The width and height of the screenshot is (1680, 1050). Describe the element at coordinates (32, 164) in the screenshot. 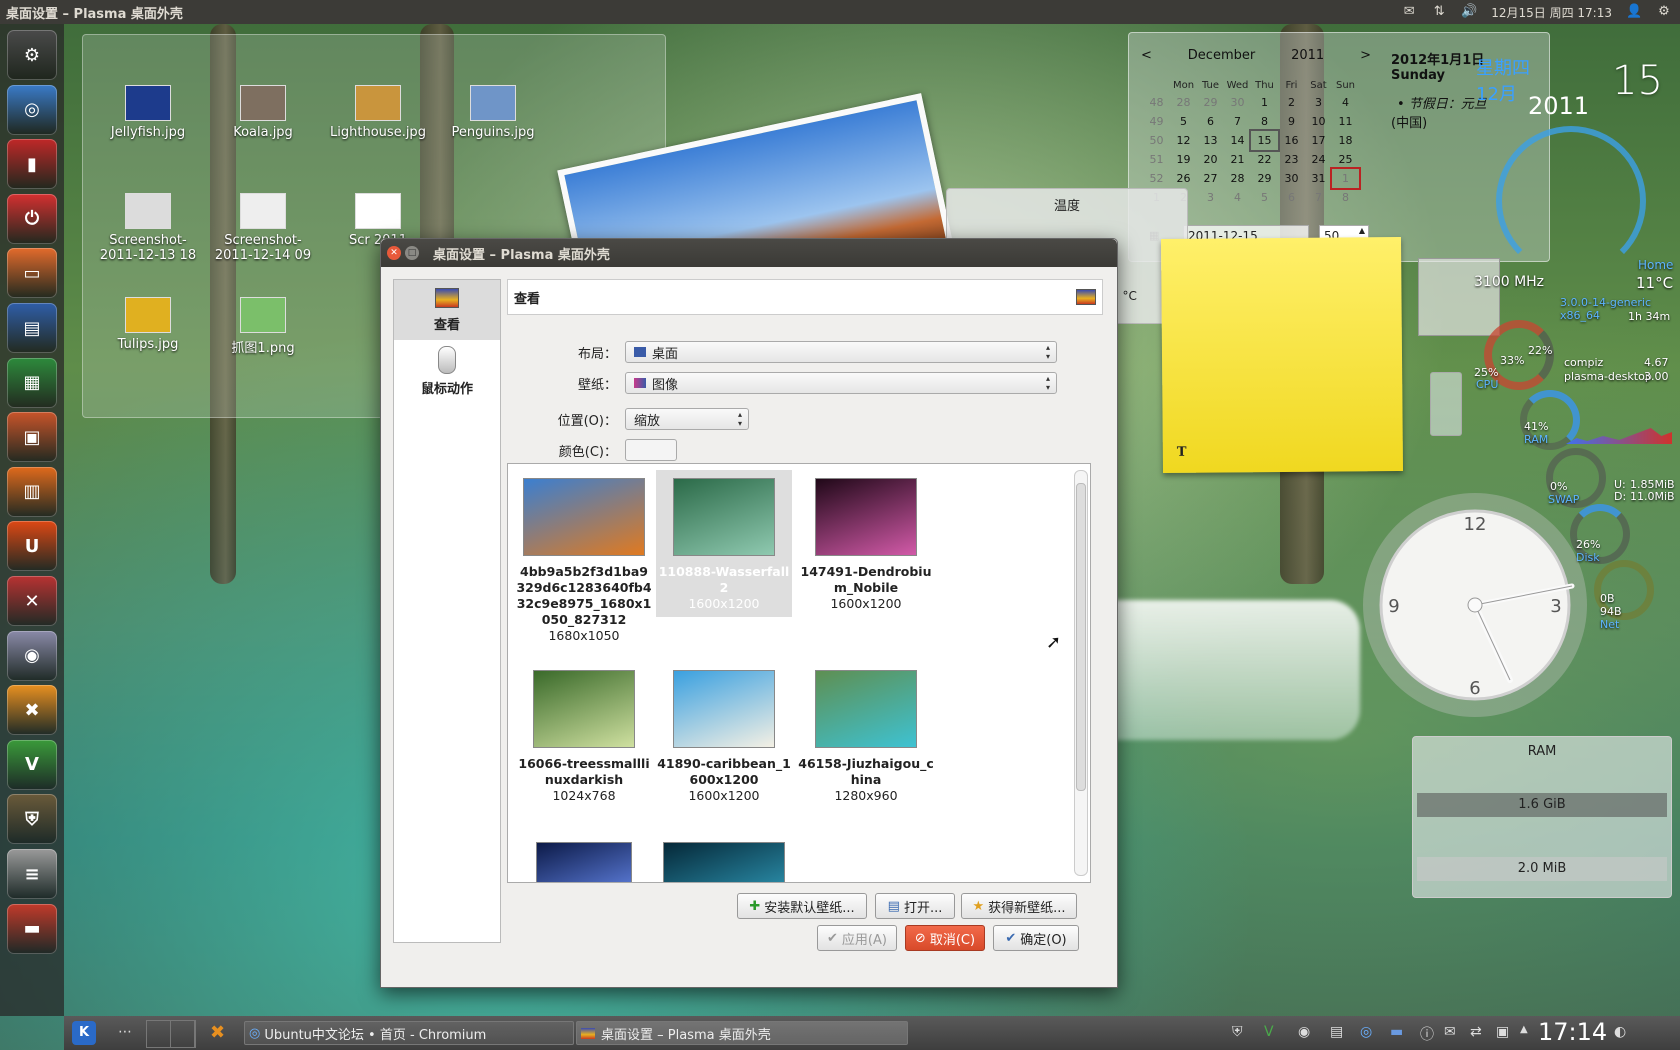

I see `app-icon-red: ▮` at that location.